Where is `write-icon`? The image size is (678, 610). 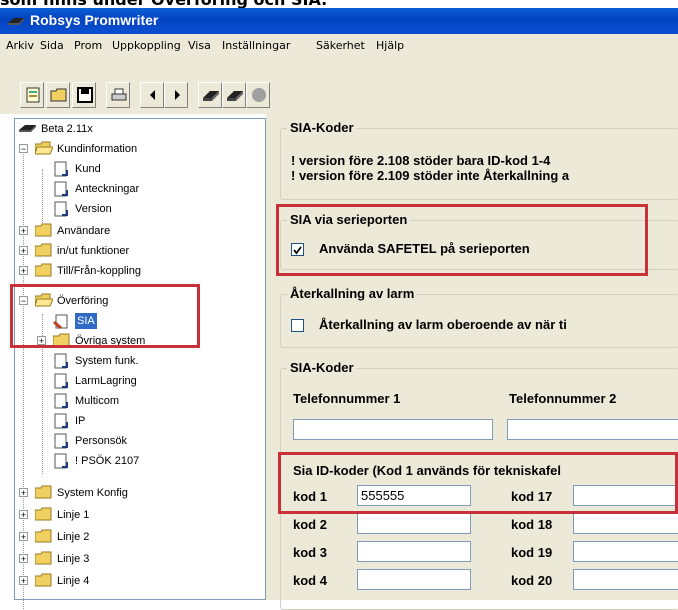
write-icon is located at coordinates (235, 96).